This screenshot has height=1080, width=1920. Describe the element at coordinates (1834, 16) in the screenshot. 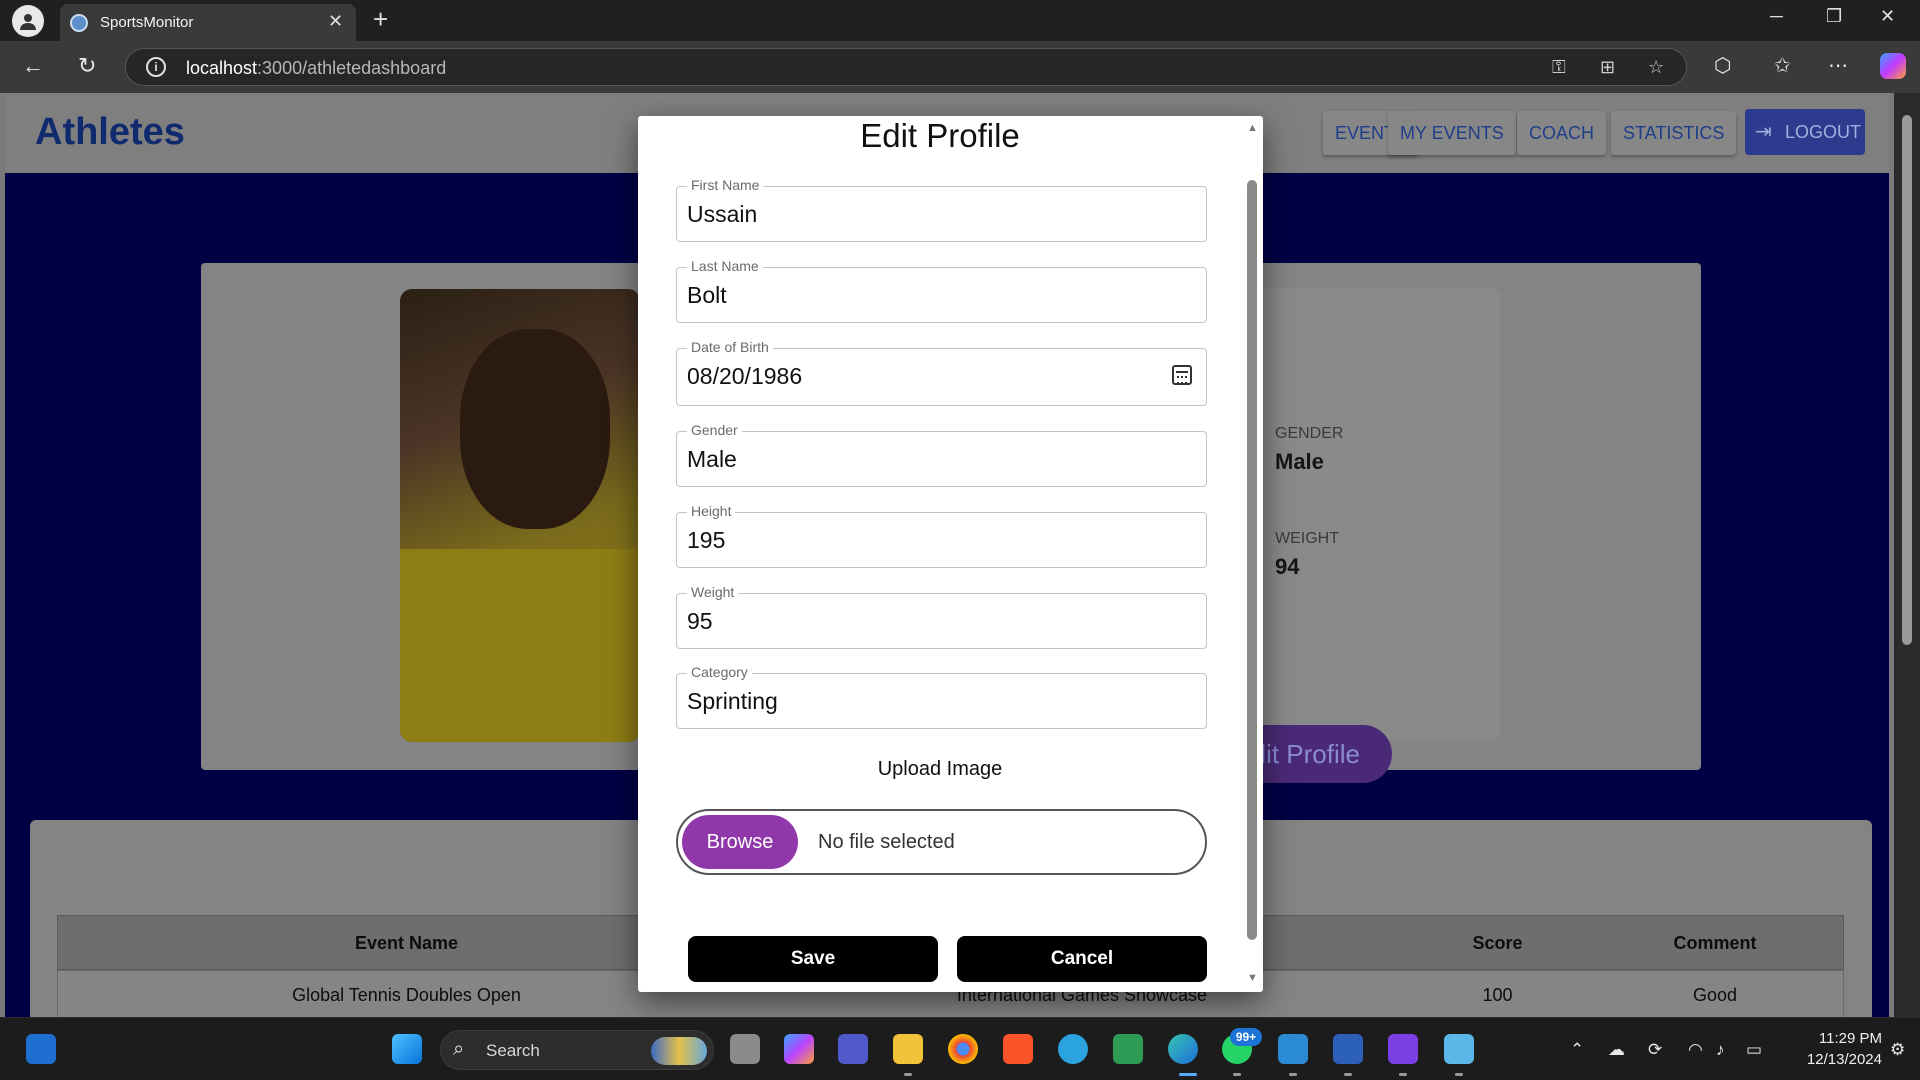

I see `restore-icon: ❐` at that location.